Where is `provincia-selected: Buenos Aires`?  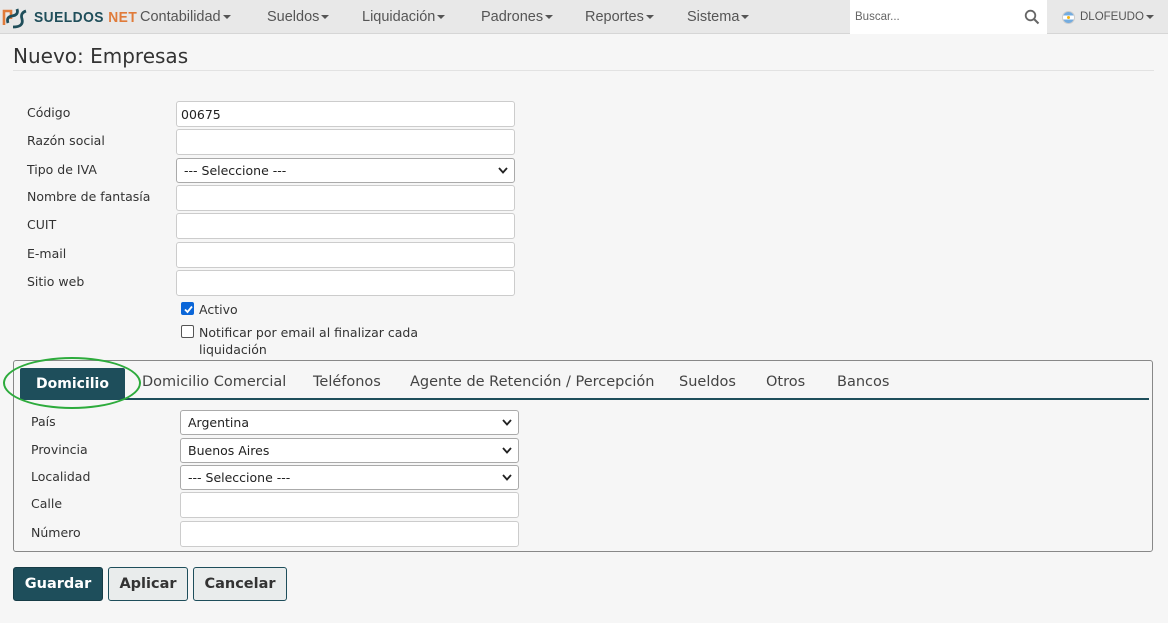 provincia-selected: Buenos Aires is located at coordinates (229, 450).